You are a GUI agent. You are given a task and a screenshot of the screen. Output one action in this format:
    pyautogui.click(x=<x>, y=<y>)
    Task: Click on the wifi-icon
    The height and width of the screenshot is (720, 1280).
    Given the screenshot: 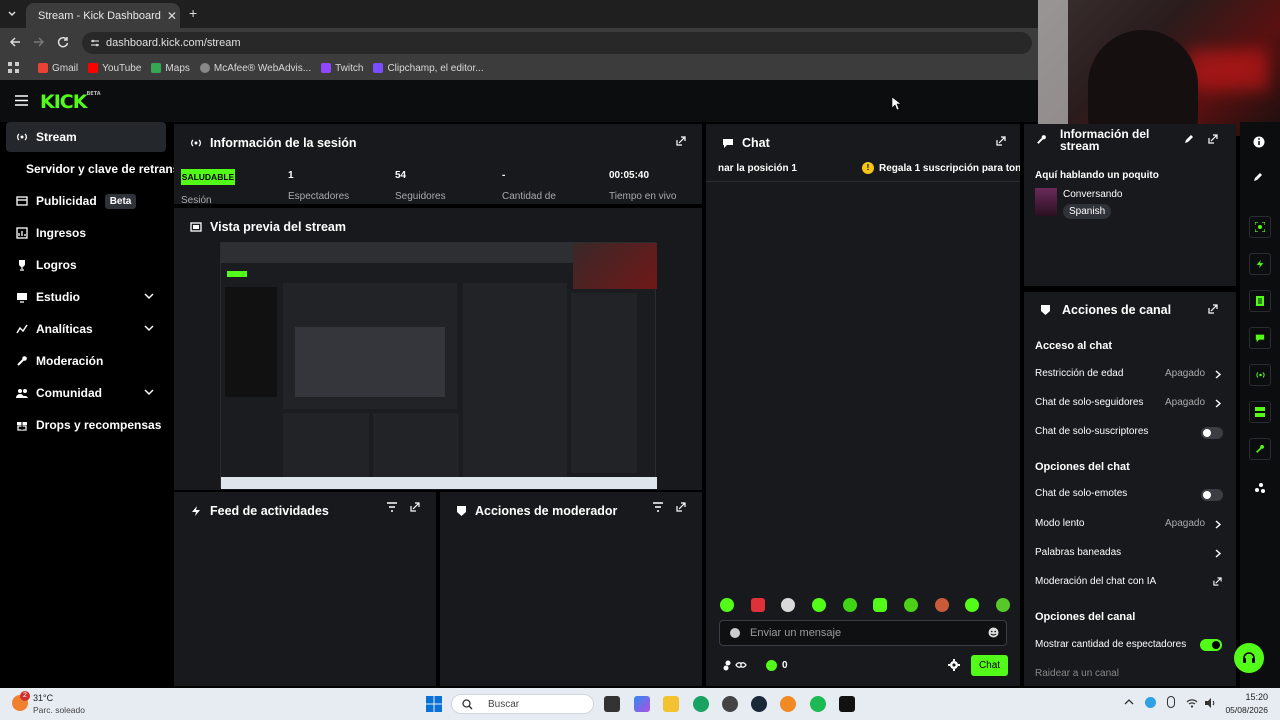 What is the action you would take?
    pyautogui.click(x=1192, y=703)
    